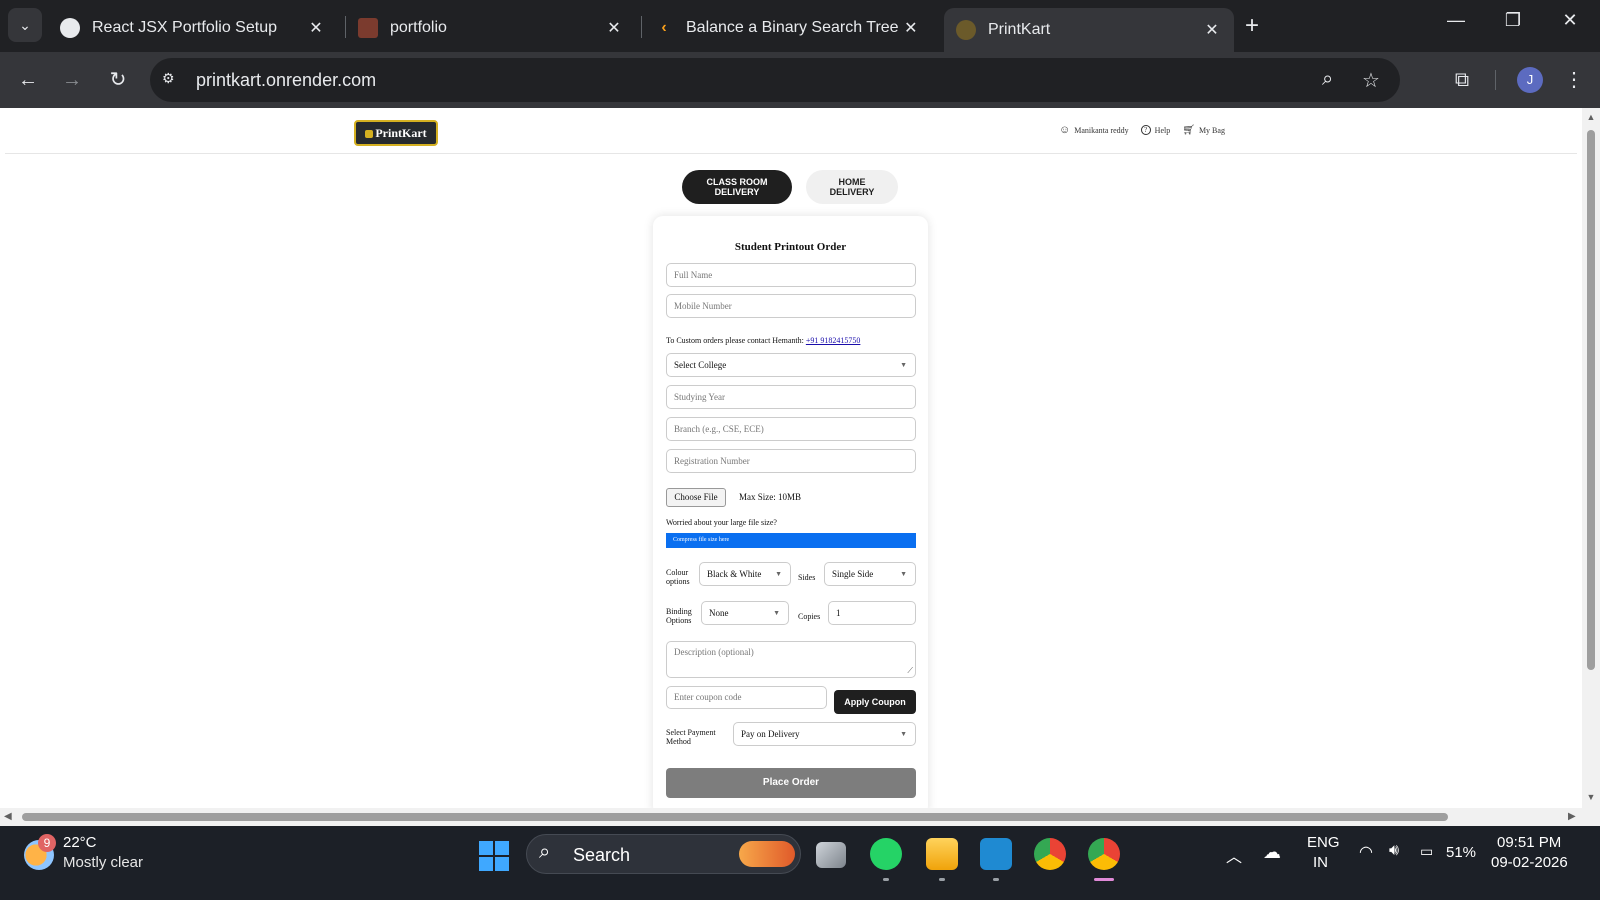  What do you see at coordinates (791, 365) in the screenshot?
I see `college-select: Select College ▼` at bounding box center [791, 365].